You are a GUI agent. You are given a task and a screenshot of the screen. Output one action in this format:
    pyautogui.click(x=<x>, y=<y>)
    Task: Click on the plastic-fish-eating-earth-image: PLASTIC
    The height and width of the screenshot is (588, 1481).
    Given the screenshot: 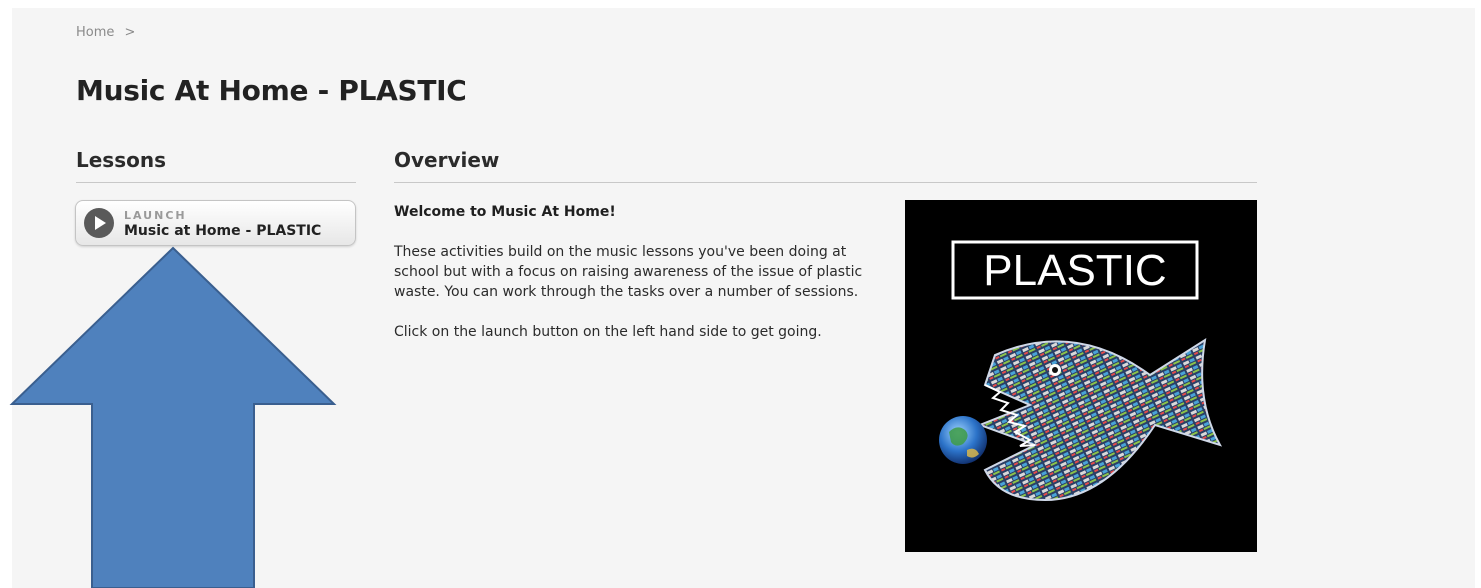 What is the action you would take?
    pyautogui.click(x=1081, y=371)
    